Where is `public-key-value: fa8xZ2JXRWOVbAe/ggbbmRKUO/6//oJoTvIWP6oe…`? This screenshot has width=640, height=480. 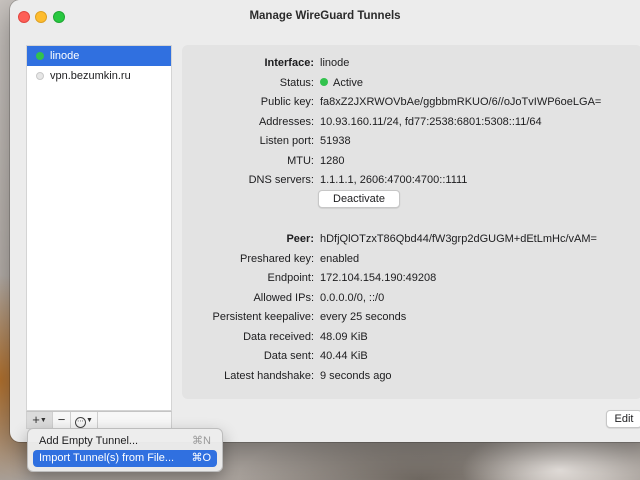 public-key-value: fa8xZ2JXRWOVbAe/ggbbmRKUO/6//oJoTvIWP6oe… is located at coordinates (460, 102).